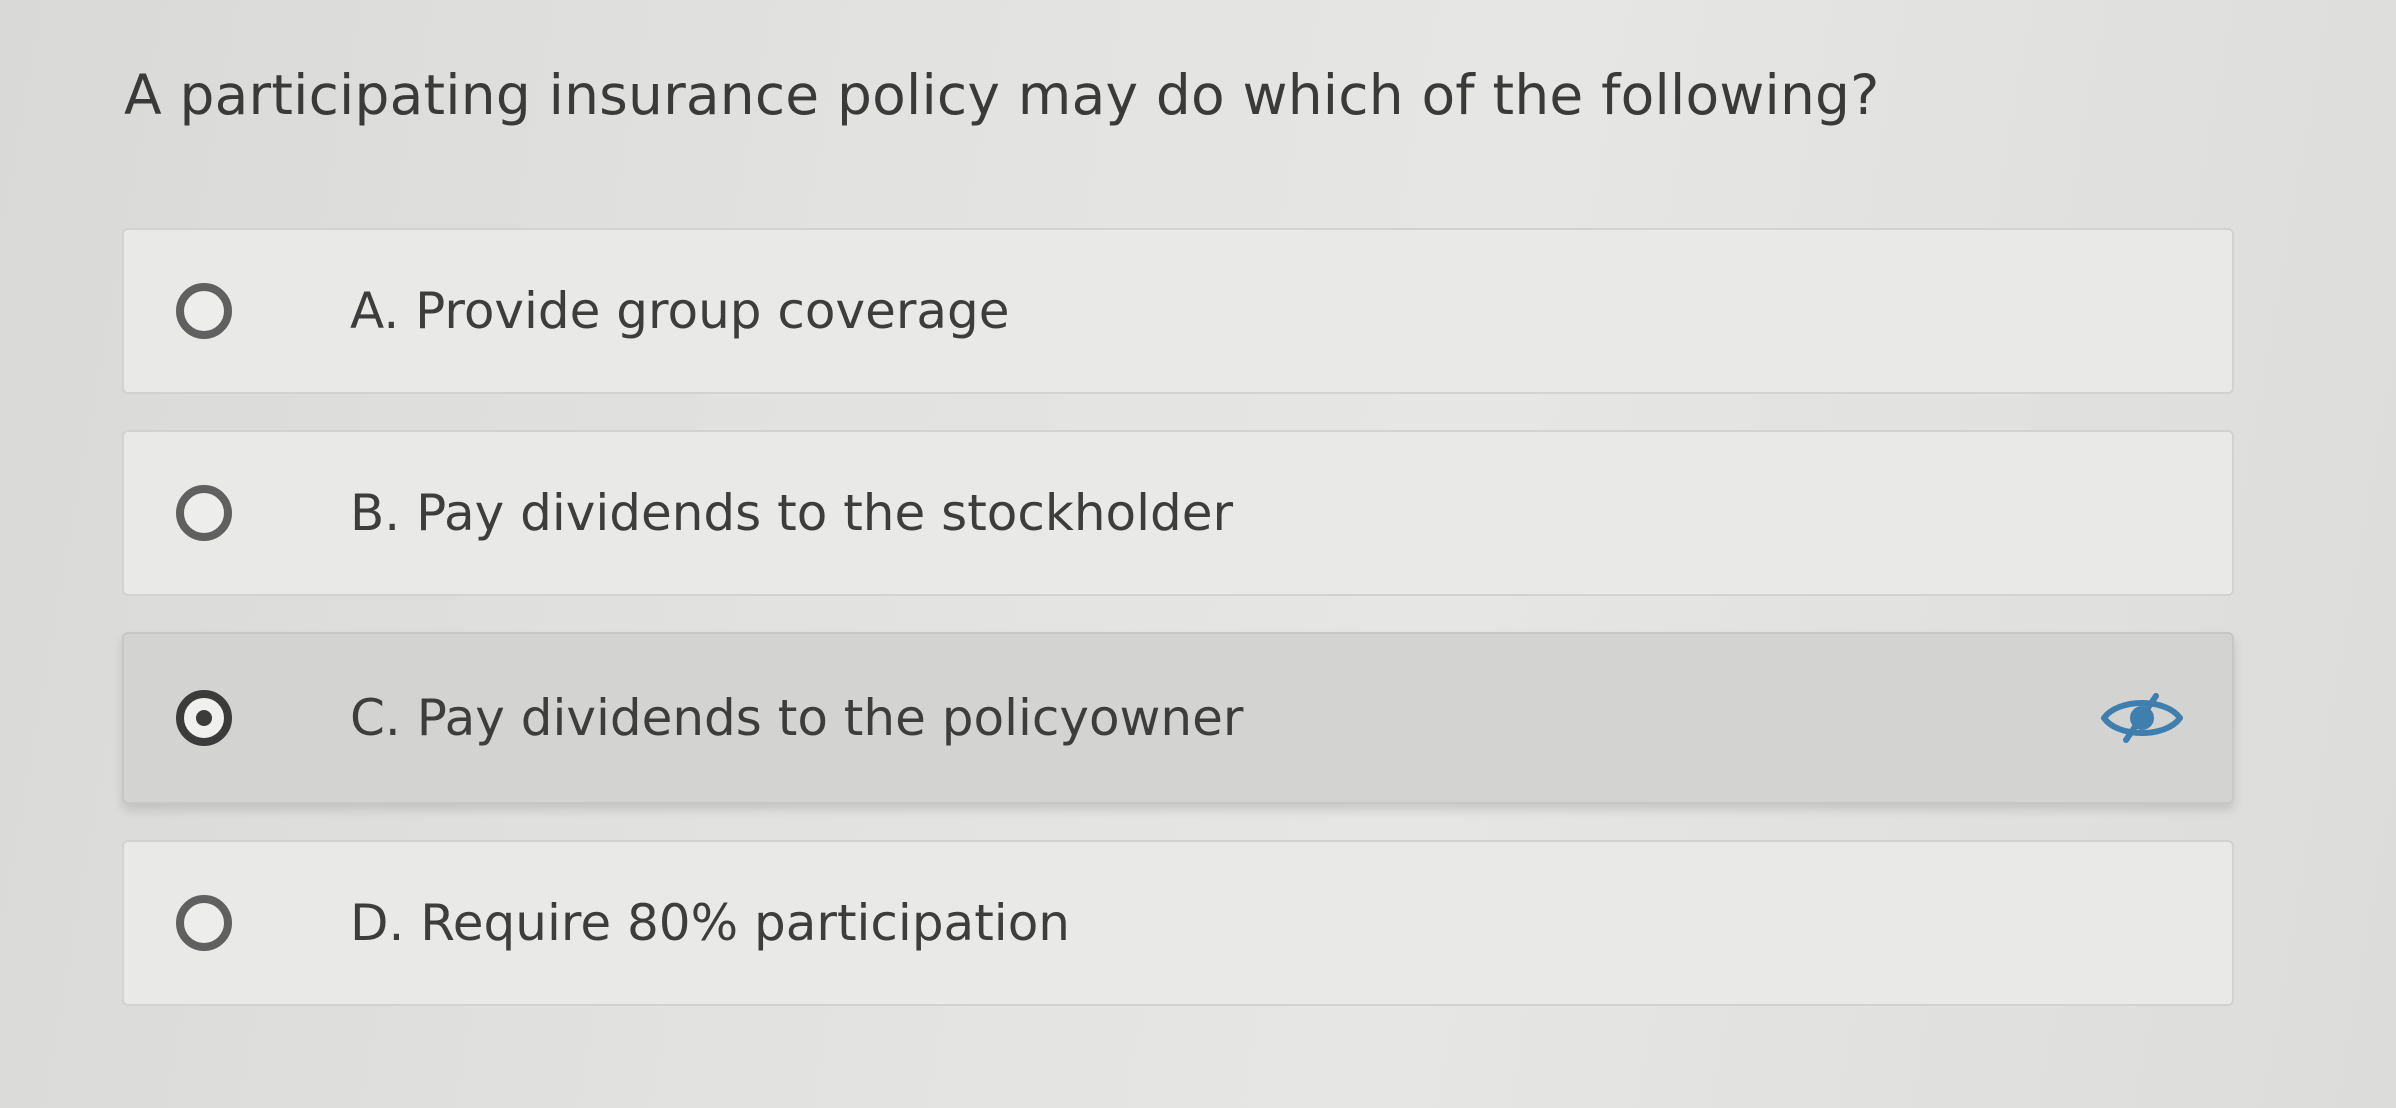 Image resolution: width=2396 pixels, height=1108 pixels. Describe the element at coordinates (204, 513) in the screenshot. I see `radio-button-b` at that location.